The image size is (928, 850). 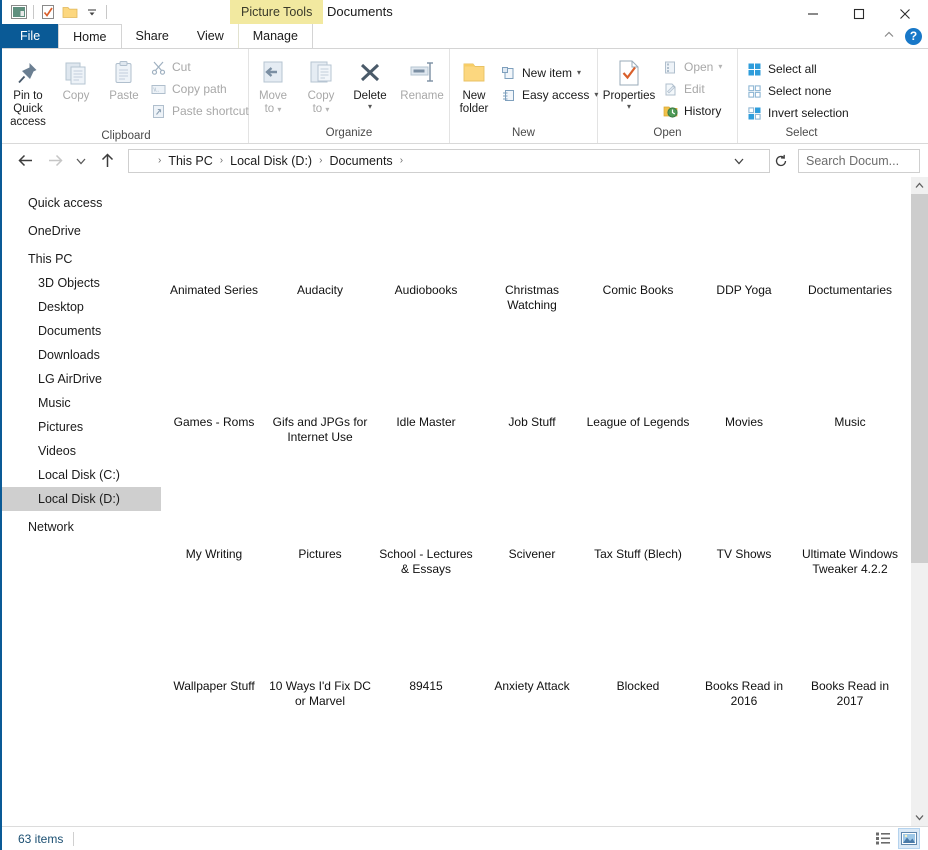 What do you see at coordinates (107, 161) in the screenshot?
I see `up-arrow-icon` at bounding box center [107, 161].